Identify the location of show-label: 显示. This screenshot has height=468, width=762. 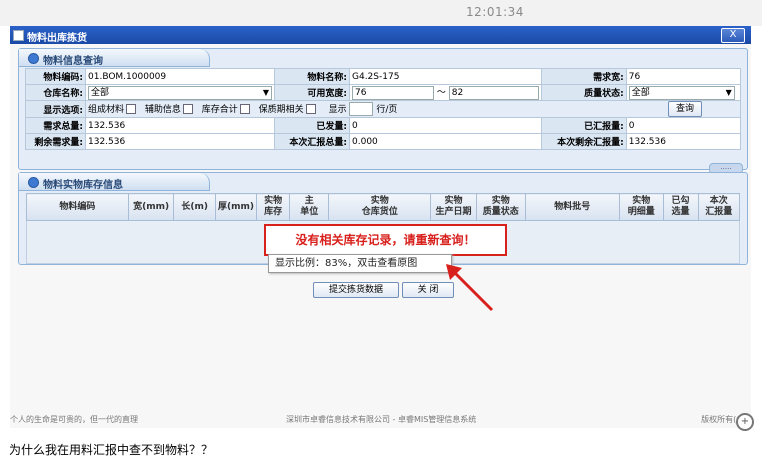
(337, 109).